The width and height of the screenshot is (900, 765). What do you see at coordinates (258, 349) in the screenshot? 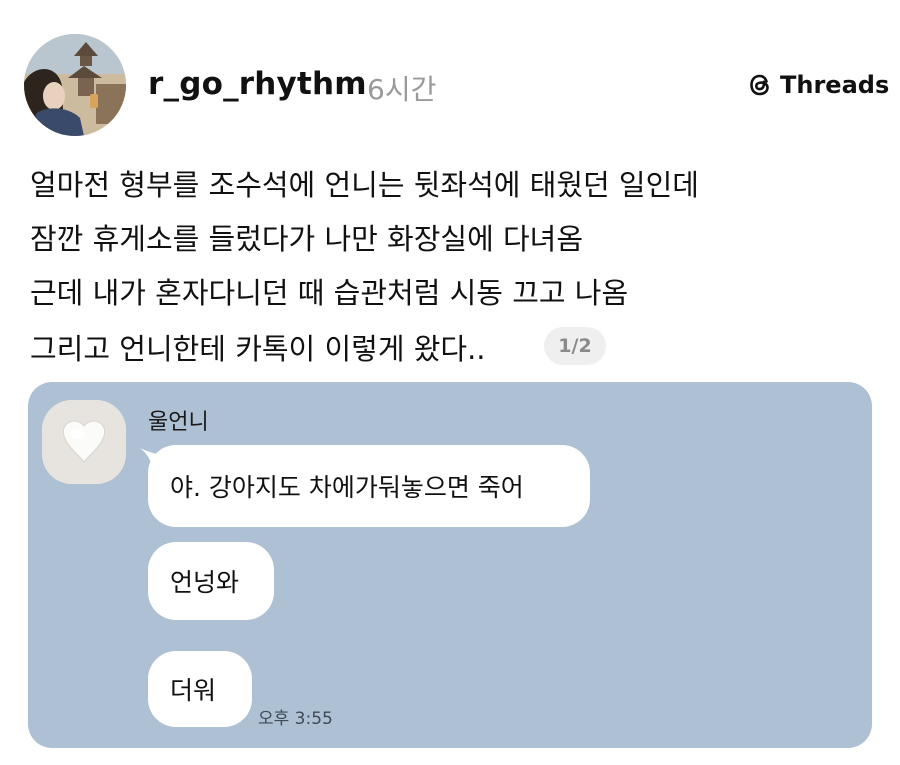
I see `post-text-line-4: 그리고 언니한테 카톡이 이렇게 왔다..` at bounding box center [258, 349].